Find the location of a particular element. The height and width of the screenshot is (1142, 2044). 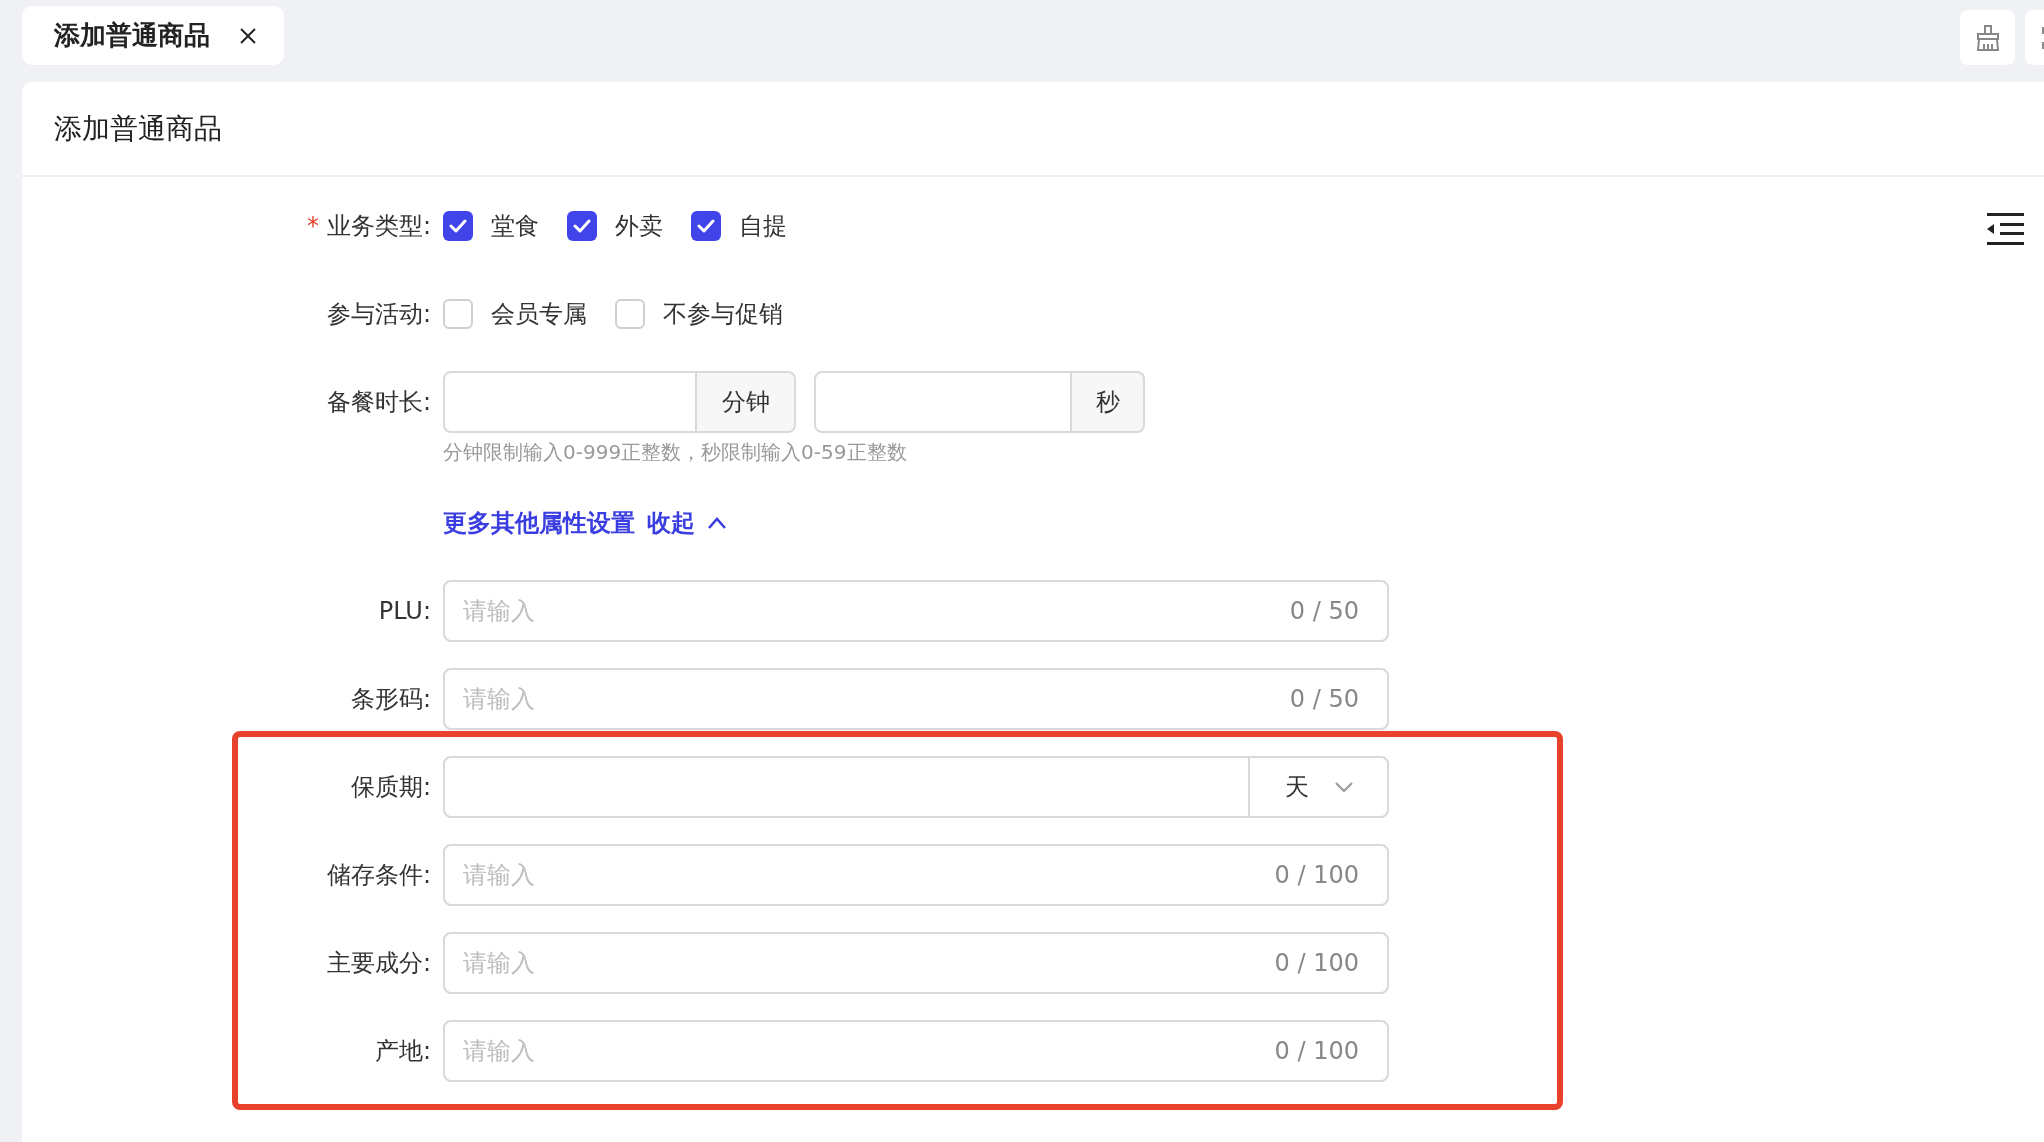

page-title: 添加普通商品 is located at coordinates (138, 128).